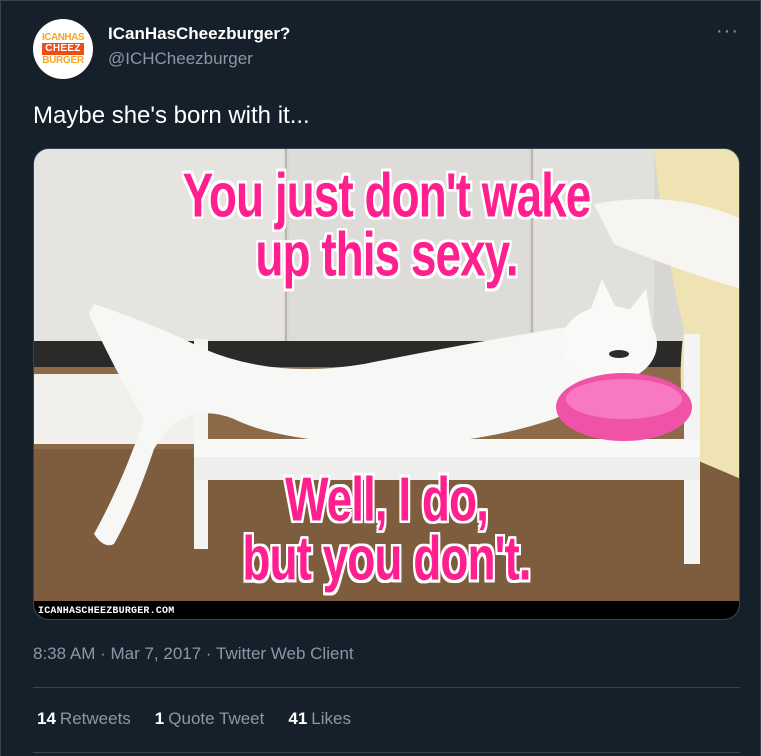  I want to click on meme-caption-bottom-line-1: Well, I do,, so click(387, 498).